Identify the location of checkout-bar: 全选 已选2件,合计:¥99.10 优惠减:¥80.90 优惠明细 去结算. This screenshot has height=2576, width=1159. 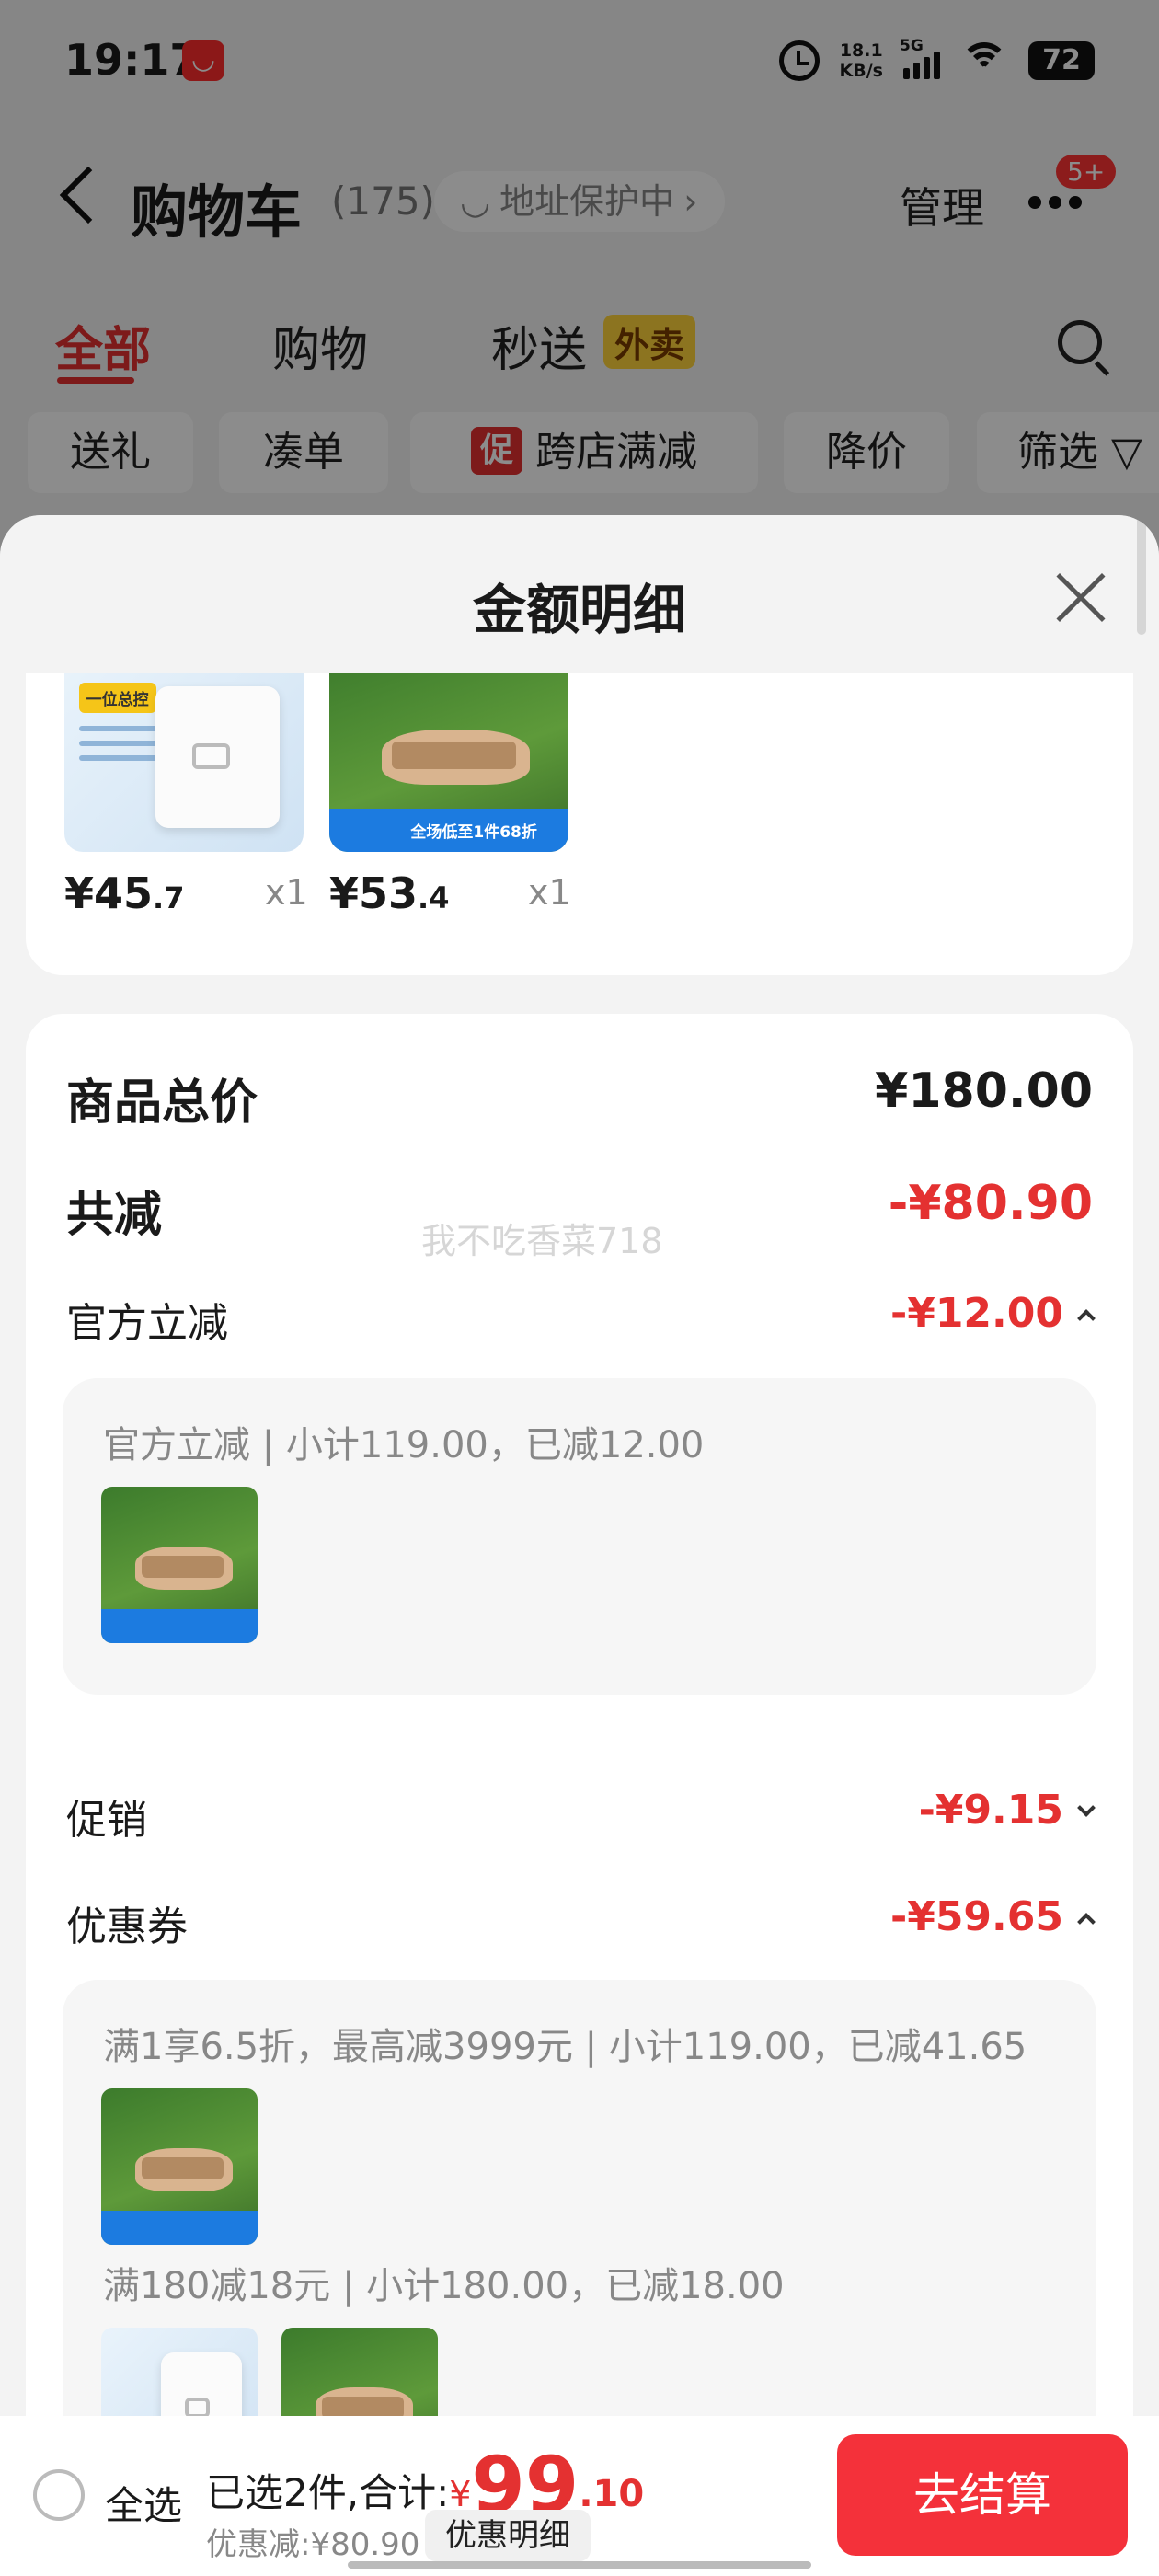
(579, 2496).